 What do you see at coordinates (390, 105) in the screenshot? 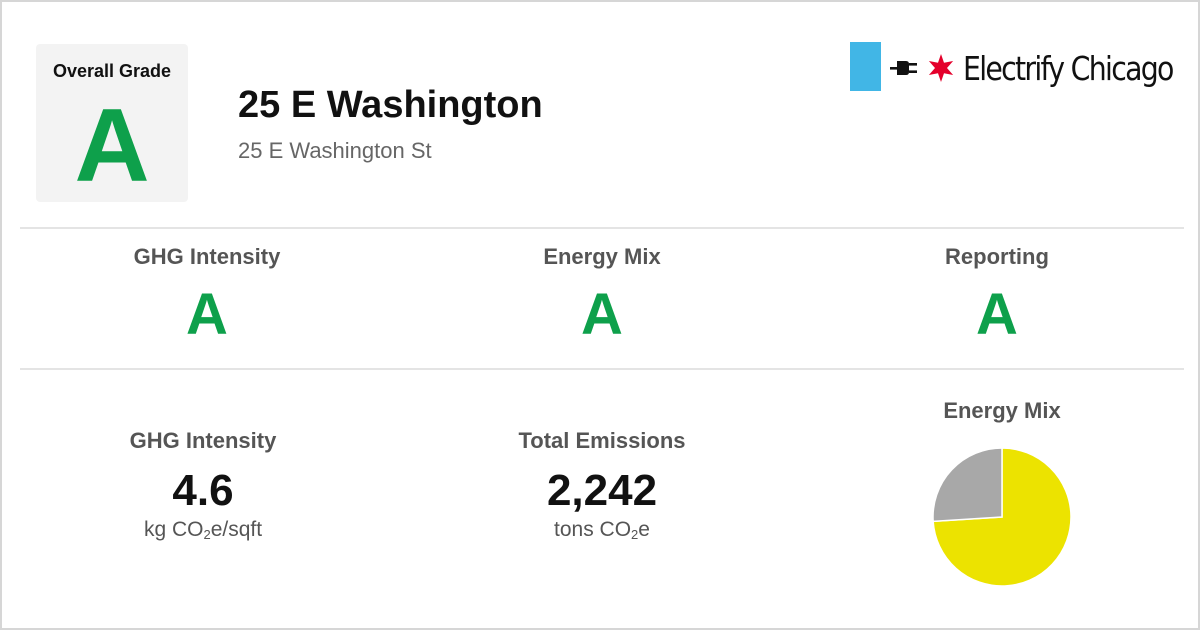
I see `building-name: 25 E Washington` at bounding box center [390, 105].